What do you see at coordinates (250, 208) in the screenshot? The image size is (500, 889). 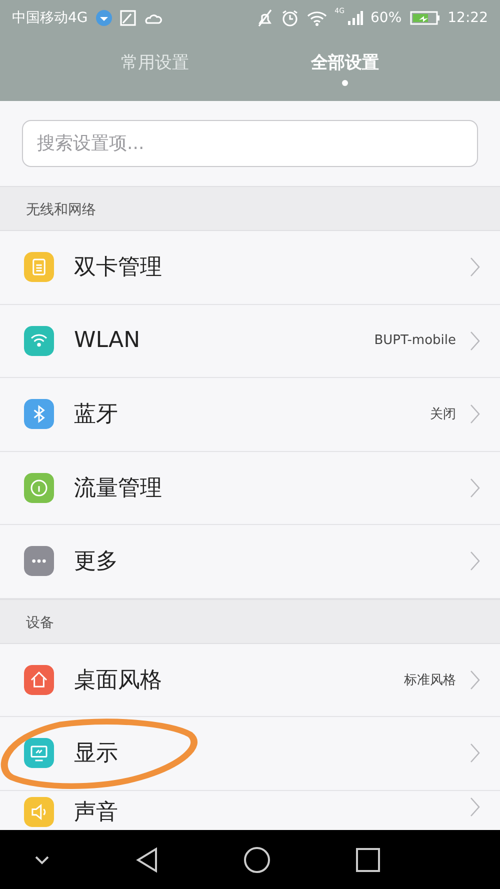 I see `section-header: 无线和网络` at bounding box center [250, 208].